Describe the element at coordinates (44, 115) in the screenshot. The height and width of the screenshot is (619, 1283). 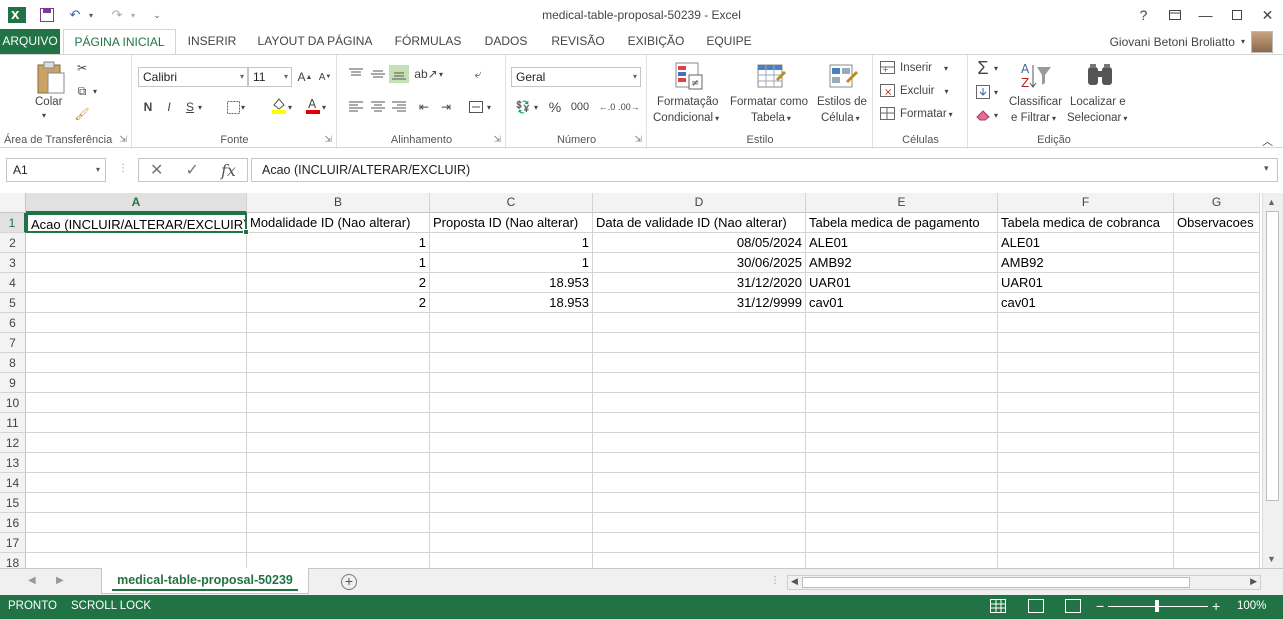
I see `paste-dropdown-icon: ▾` at that location.